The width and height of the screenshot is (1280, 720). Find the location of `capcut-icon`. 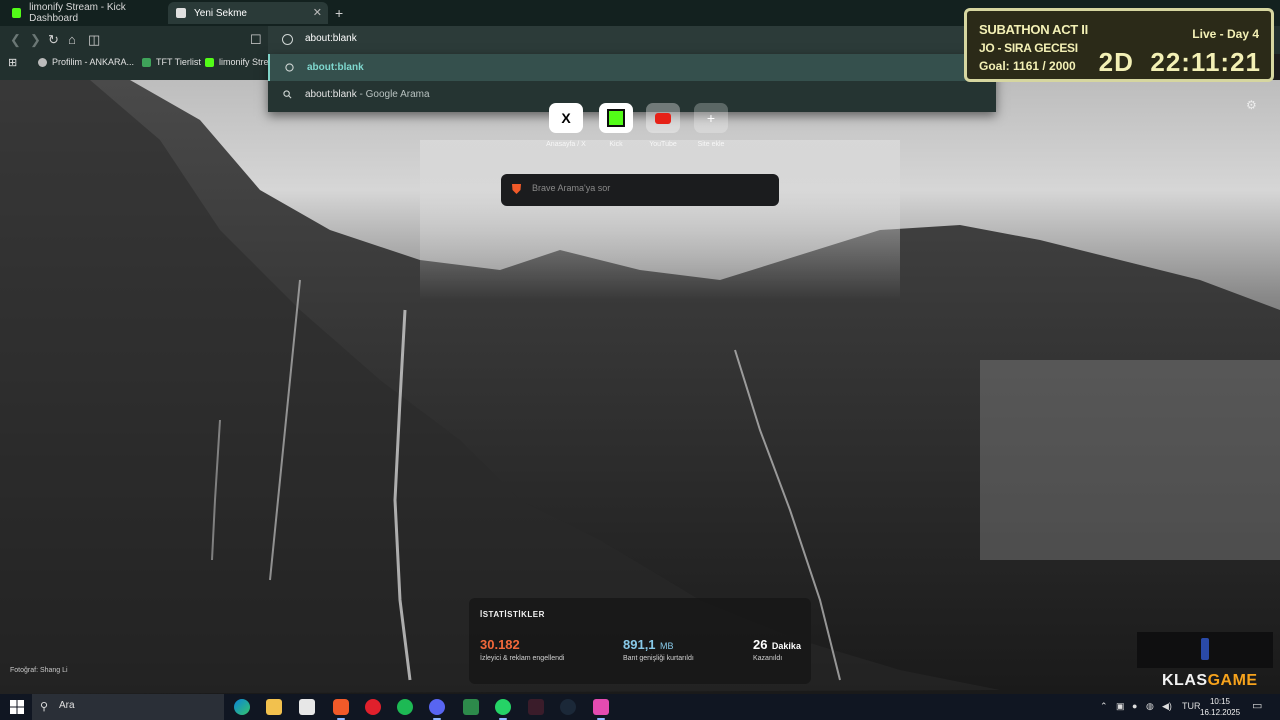

capcut-icon is located at coordinates (536, 707).